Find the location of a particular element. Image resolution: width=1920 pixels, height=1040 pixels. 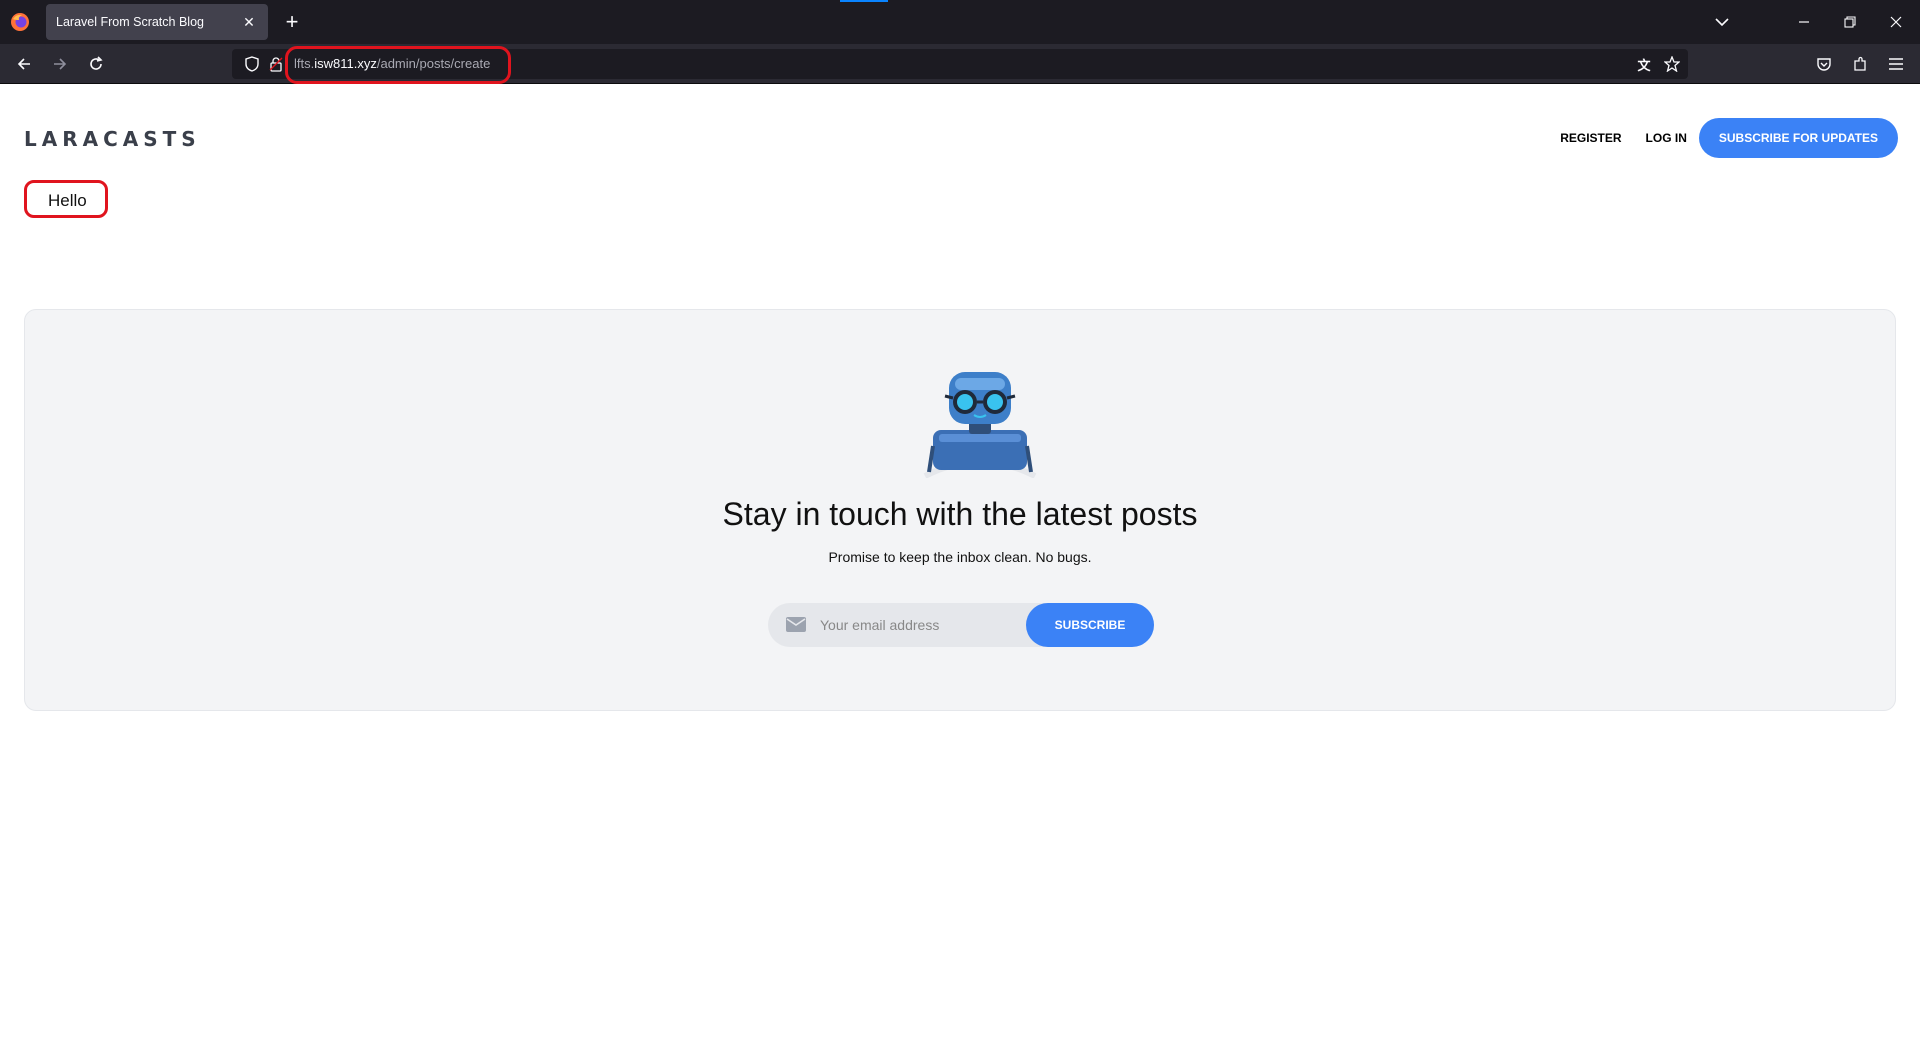

robot-mascot-icon is located at coordinates (980, 425).